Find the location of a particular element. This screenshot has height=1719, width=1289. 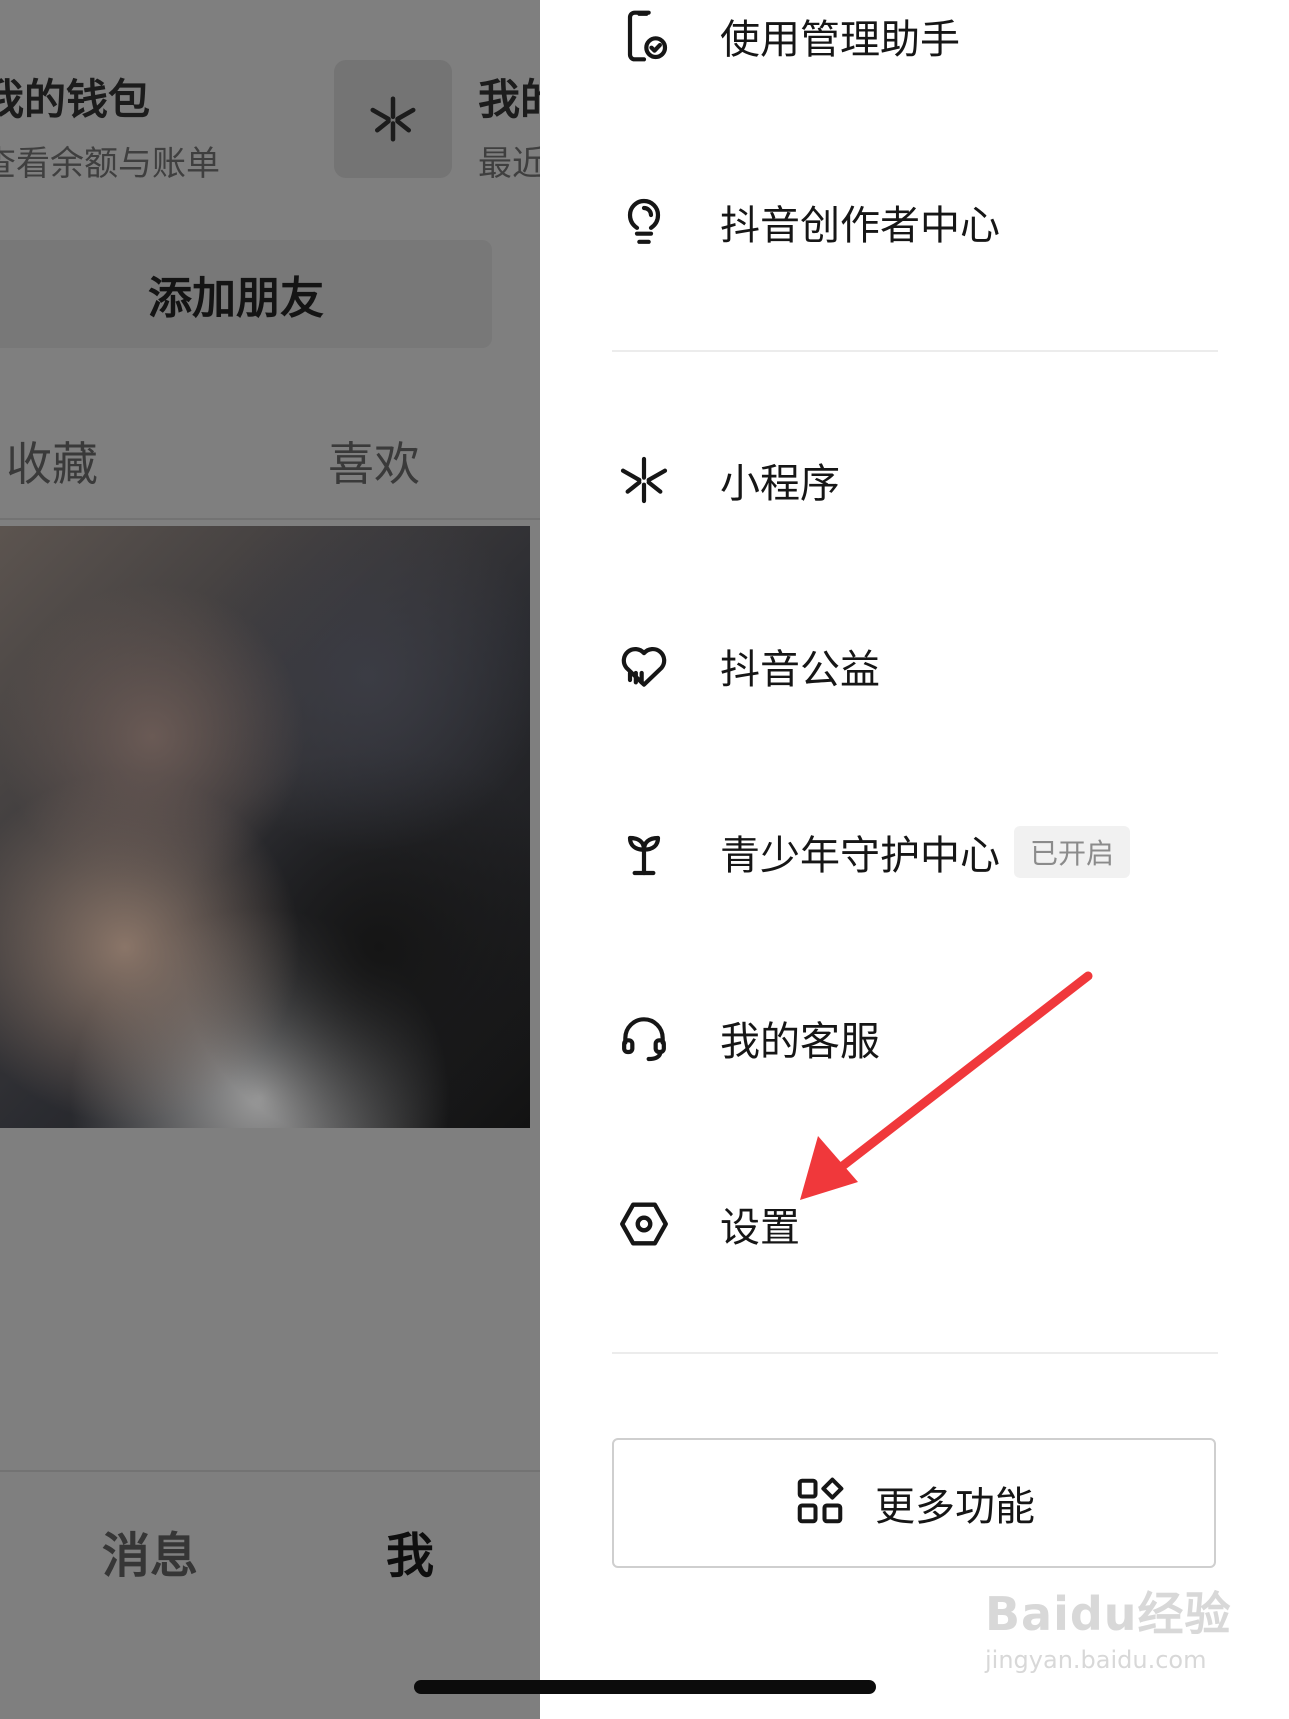

mini-program-tile is located at coordinates (393, 119).